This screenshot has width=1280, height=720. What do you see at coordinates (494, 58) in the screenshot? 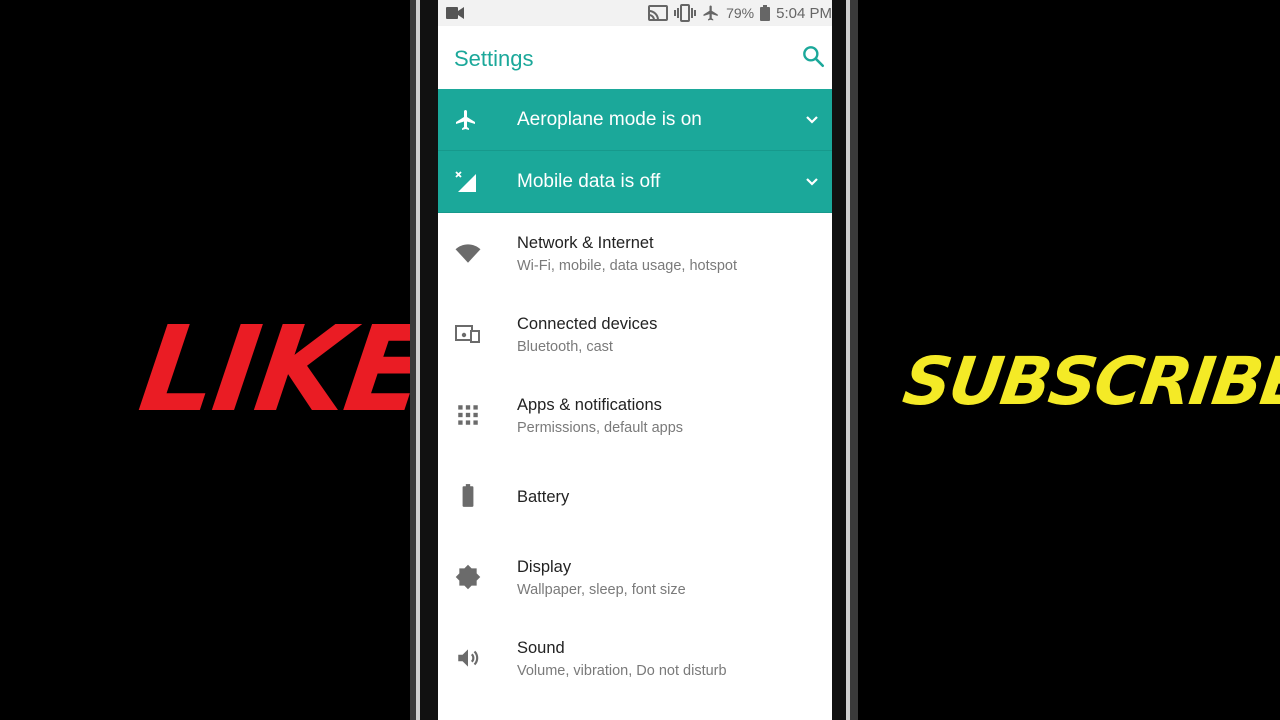
I see `page-title: Settings` at bounding box center [494, 58].